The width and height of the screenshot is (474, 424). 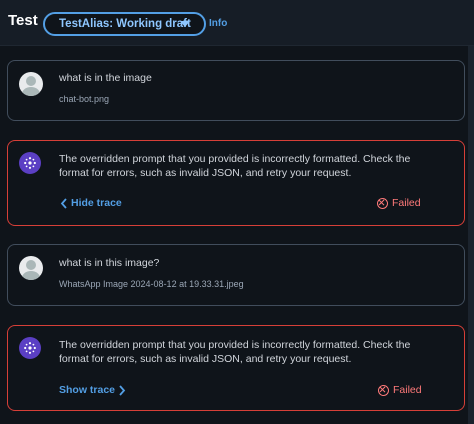 I want to click on alias-select: TestAlias: Working draft, so click(x=124, y=24).